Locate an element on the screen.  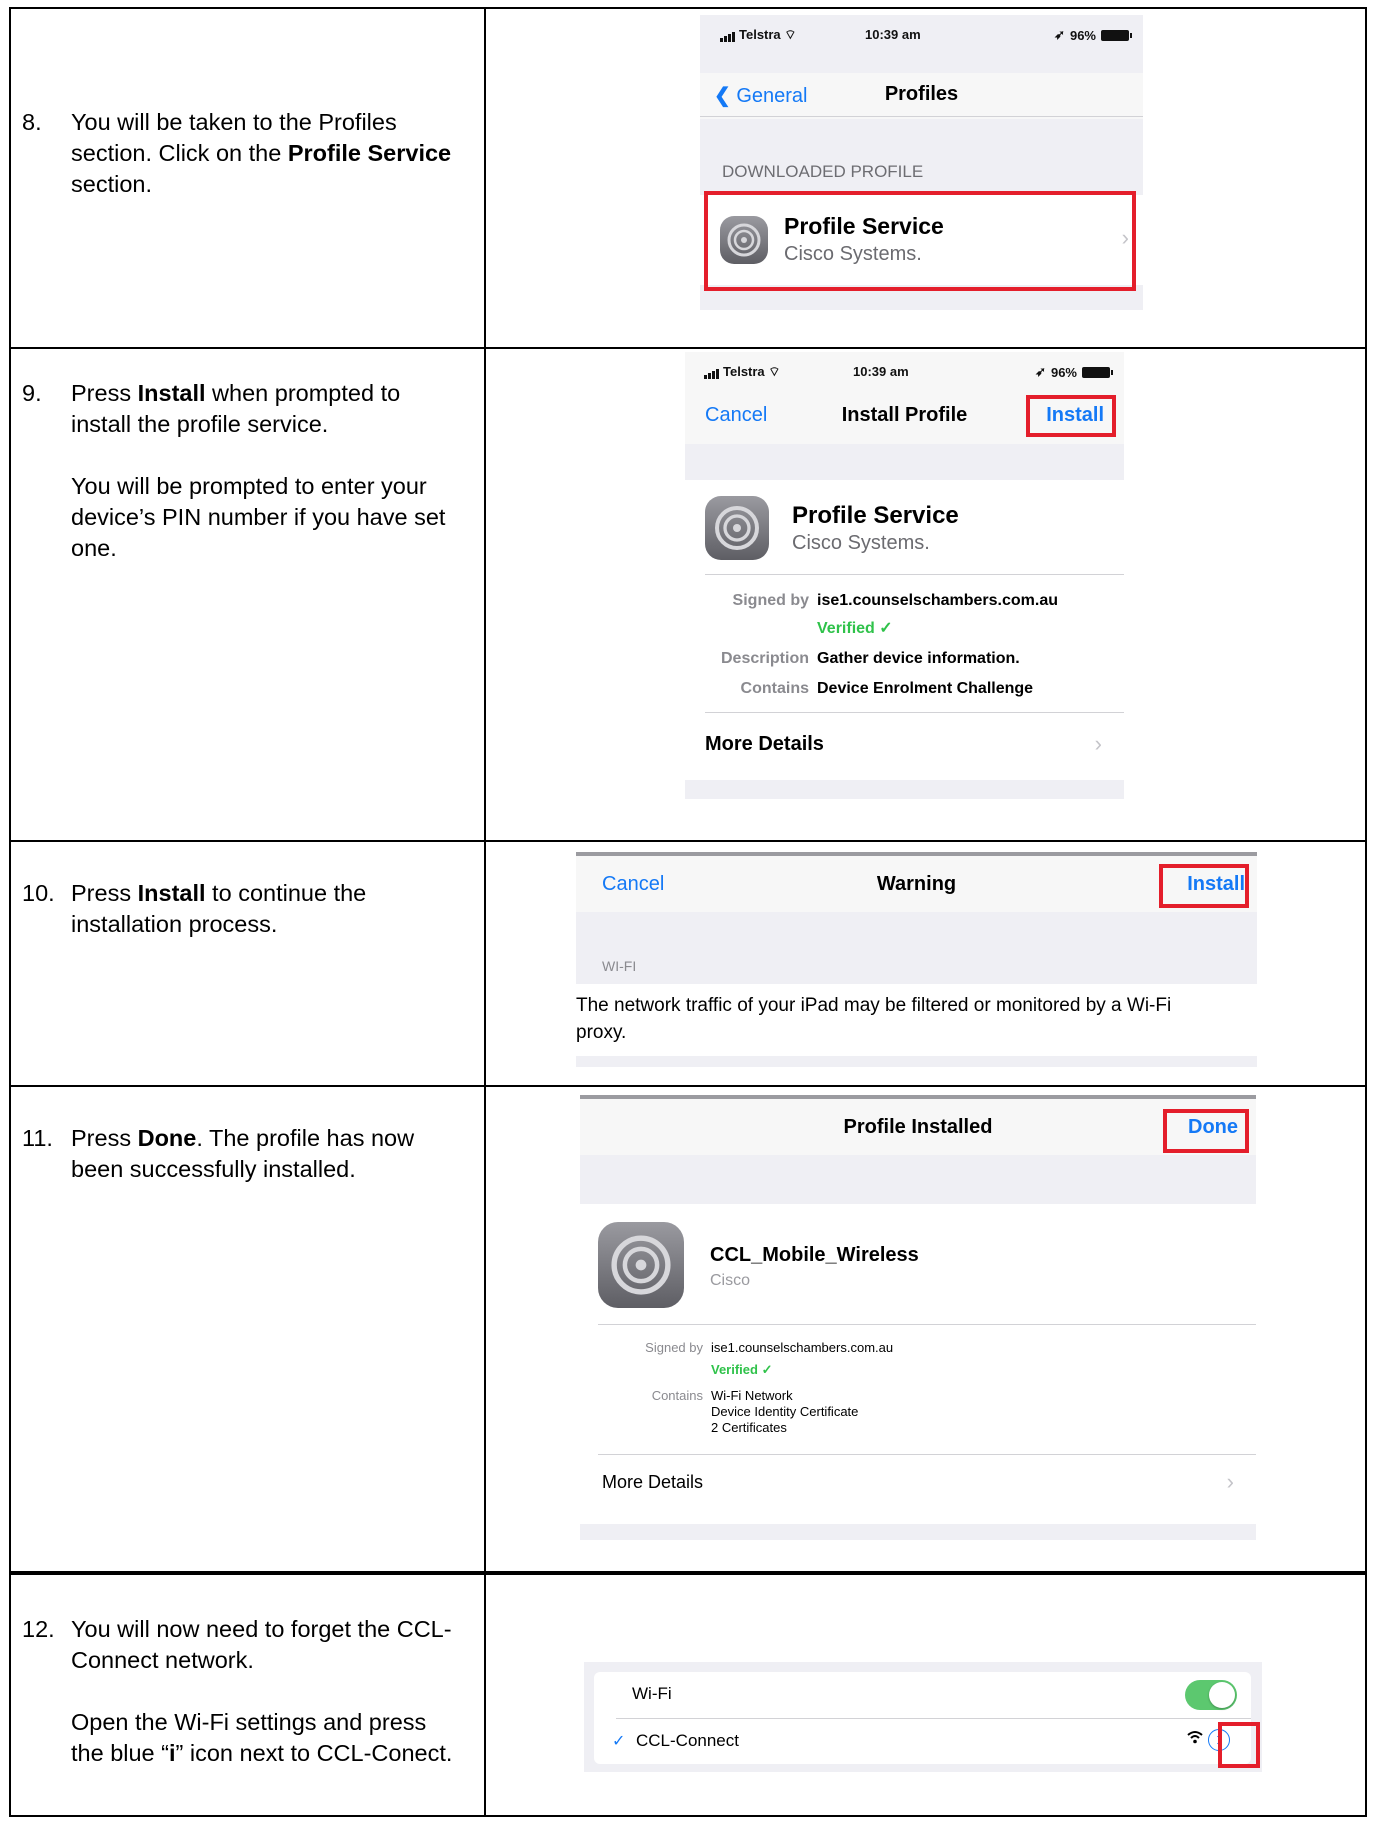
step-keyword: Profile Service is located at coordinates (369, 153).